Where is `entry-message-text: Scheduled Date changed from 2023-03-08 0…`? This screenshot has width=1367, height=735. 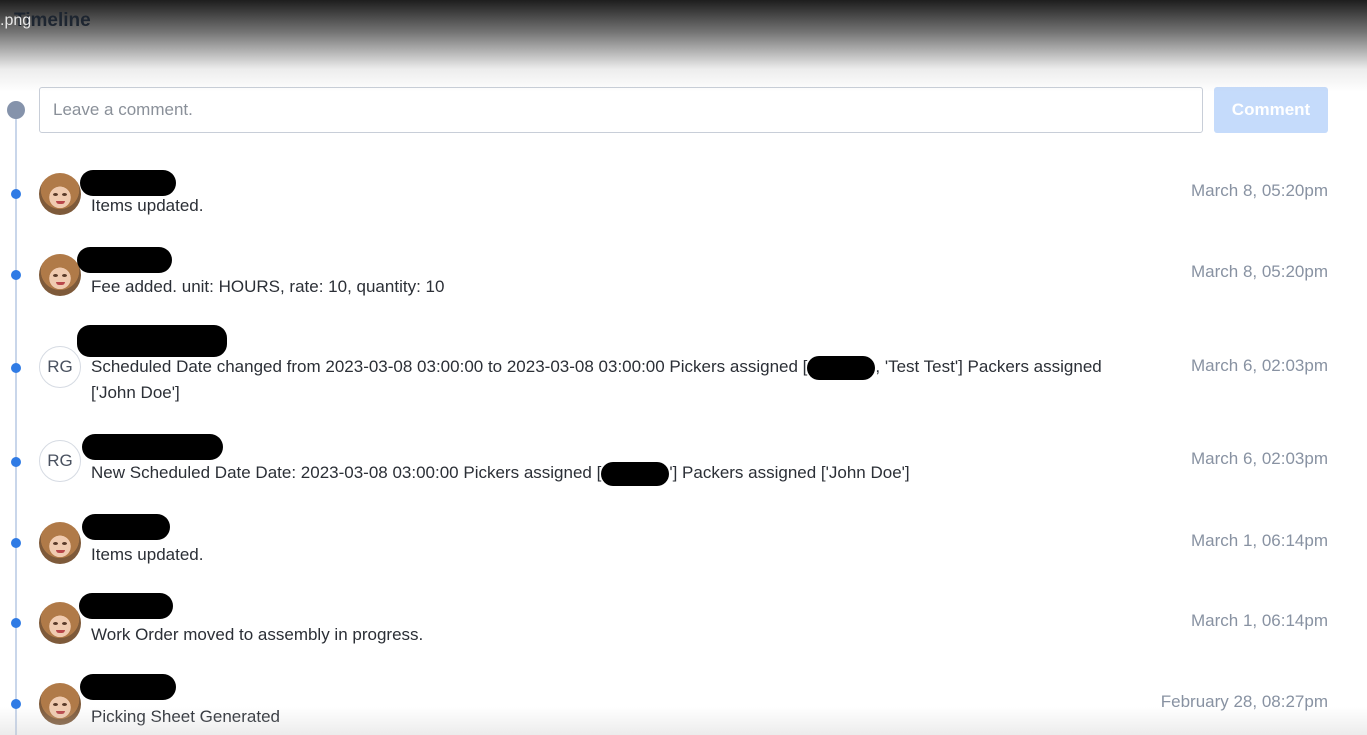
entry-message-text: Scheduled Date changed from 2023-03-08 0… is located at coordinates (449, 366).